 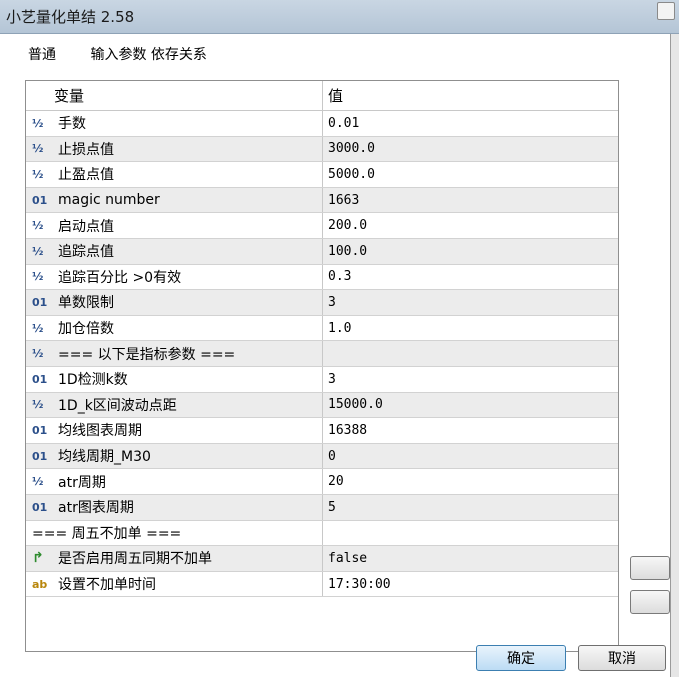 What do you see at coordinates (471, 584) in the screenshot?
I see `parameter-value: 17:30:00` at bounding box center [471, 584].